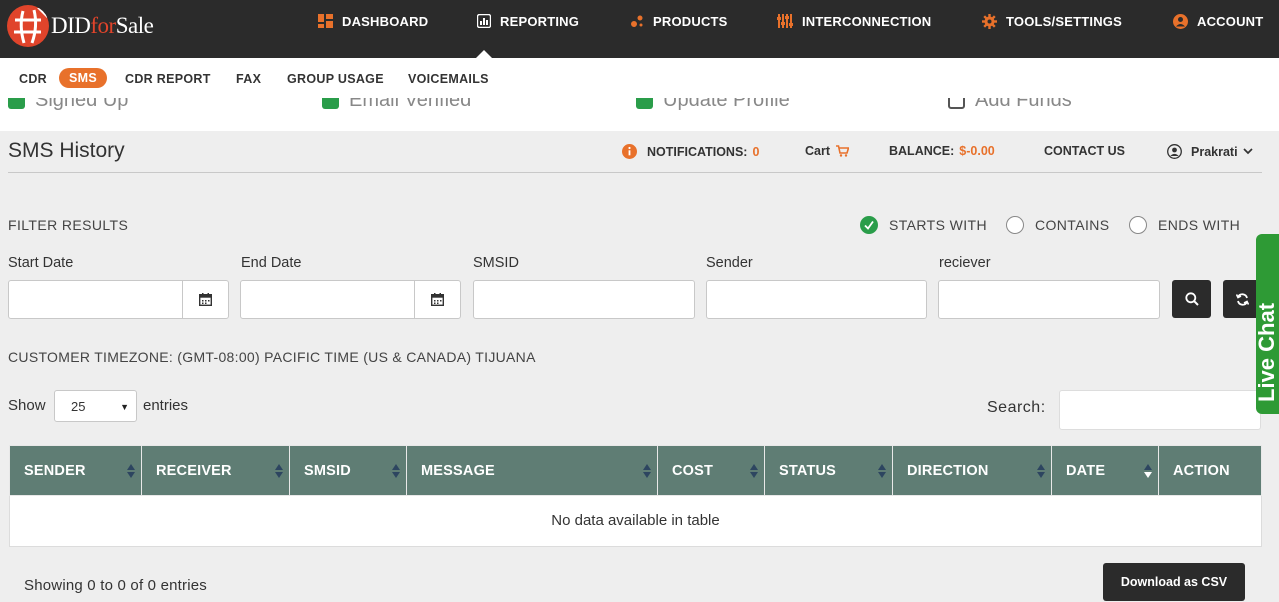  I want to click on radio-checked-icon, so click(869, 225).